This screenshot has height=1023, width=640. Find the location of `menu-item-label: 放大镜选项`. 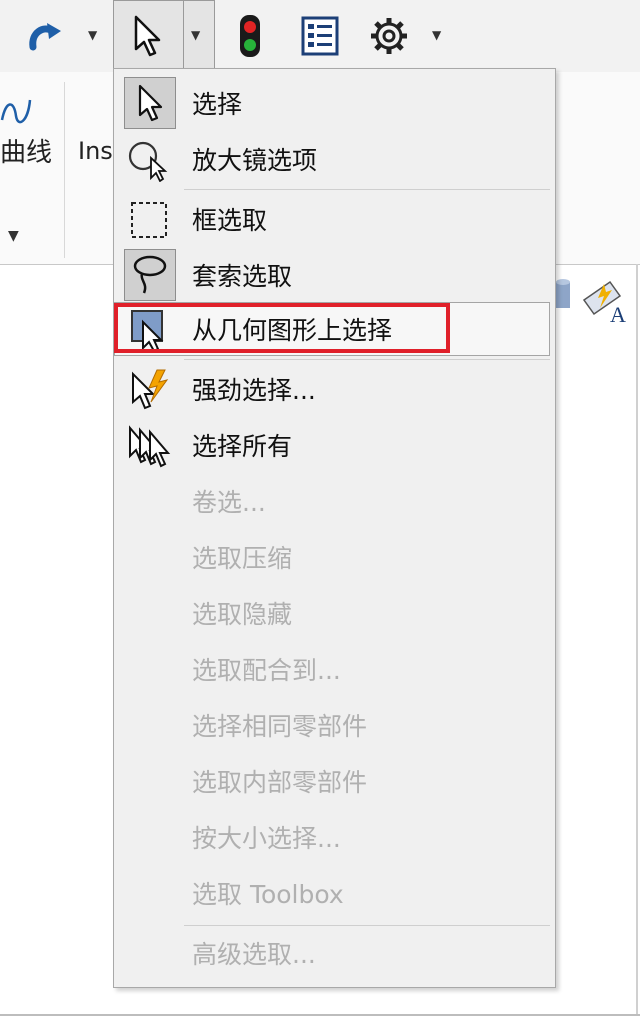

menu-item-label: 放大镜选项 is located at coordinates (255, 160).